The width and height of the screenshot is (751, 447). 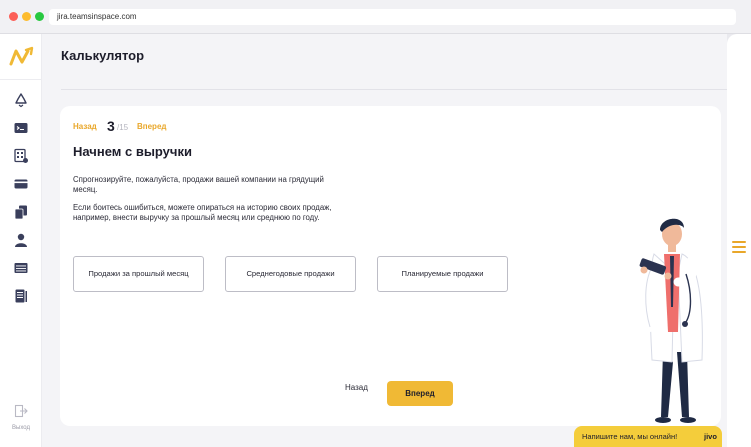 I want to click on forward-button: Вперед, so click(x=420, y=393).